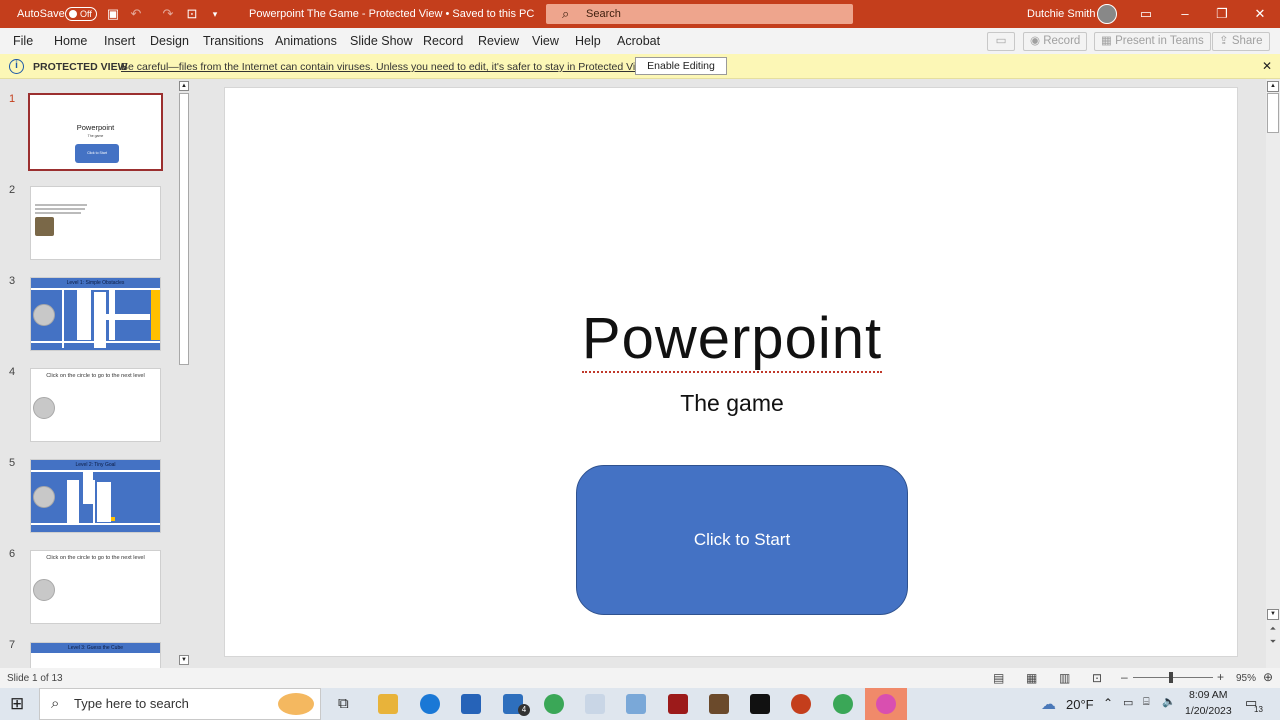 This screenshot has width=1280, height=720. What do you see at coordinates (1220, 677) in the screenshot?
I see `zoom-in-icon: +` at bounding box center [1220, 677].